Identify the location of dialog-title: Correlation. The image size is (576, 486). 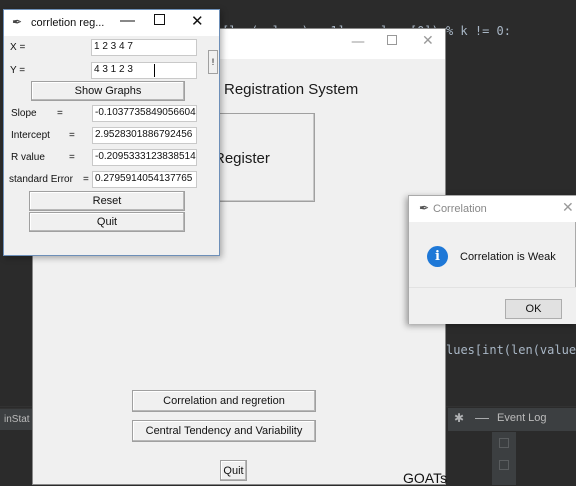
(460, 209).